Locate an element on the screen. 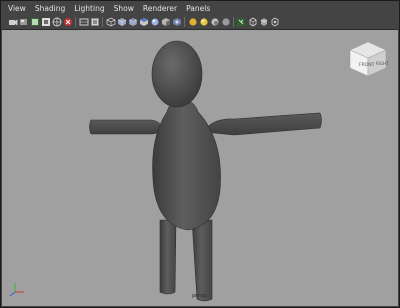 This screenshot has width=400, height=308. menu-renderer: Renderer is located at coordinates (160, 8).